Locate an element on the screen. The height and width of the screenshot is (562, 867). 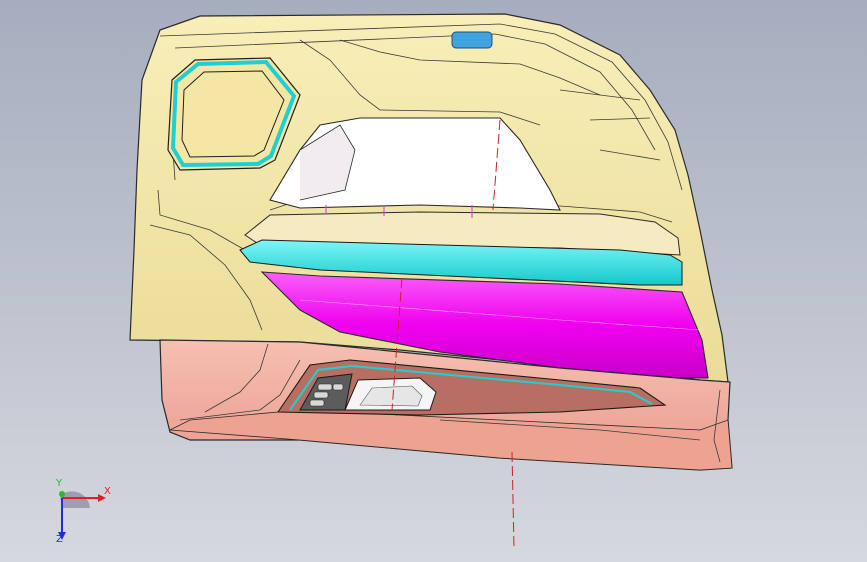
y-axis-dot is located at coordinates (62, 494).